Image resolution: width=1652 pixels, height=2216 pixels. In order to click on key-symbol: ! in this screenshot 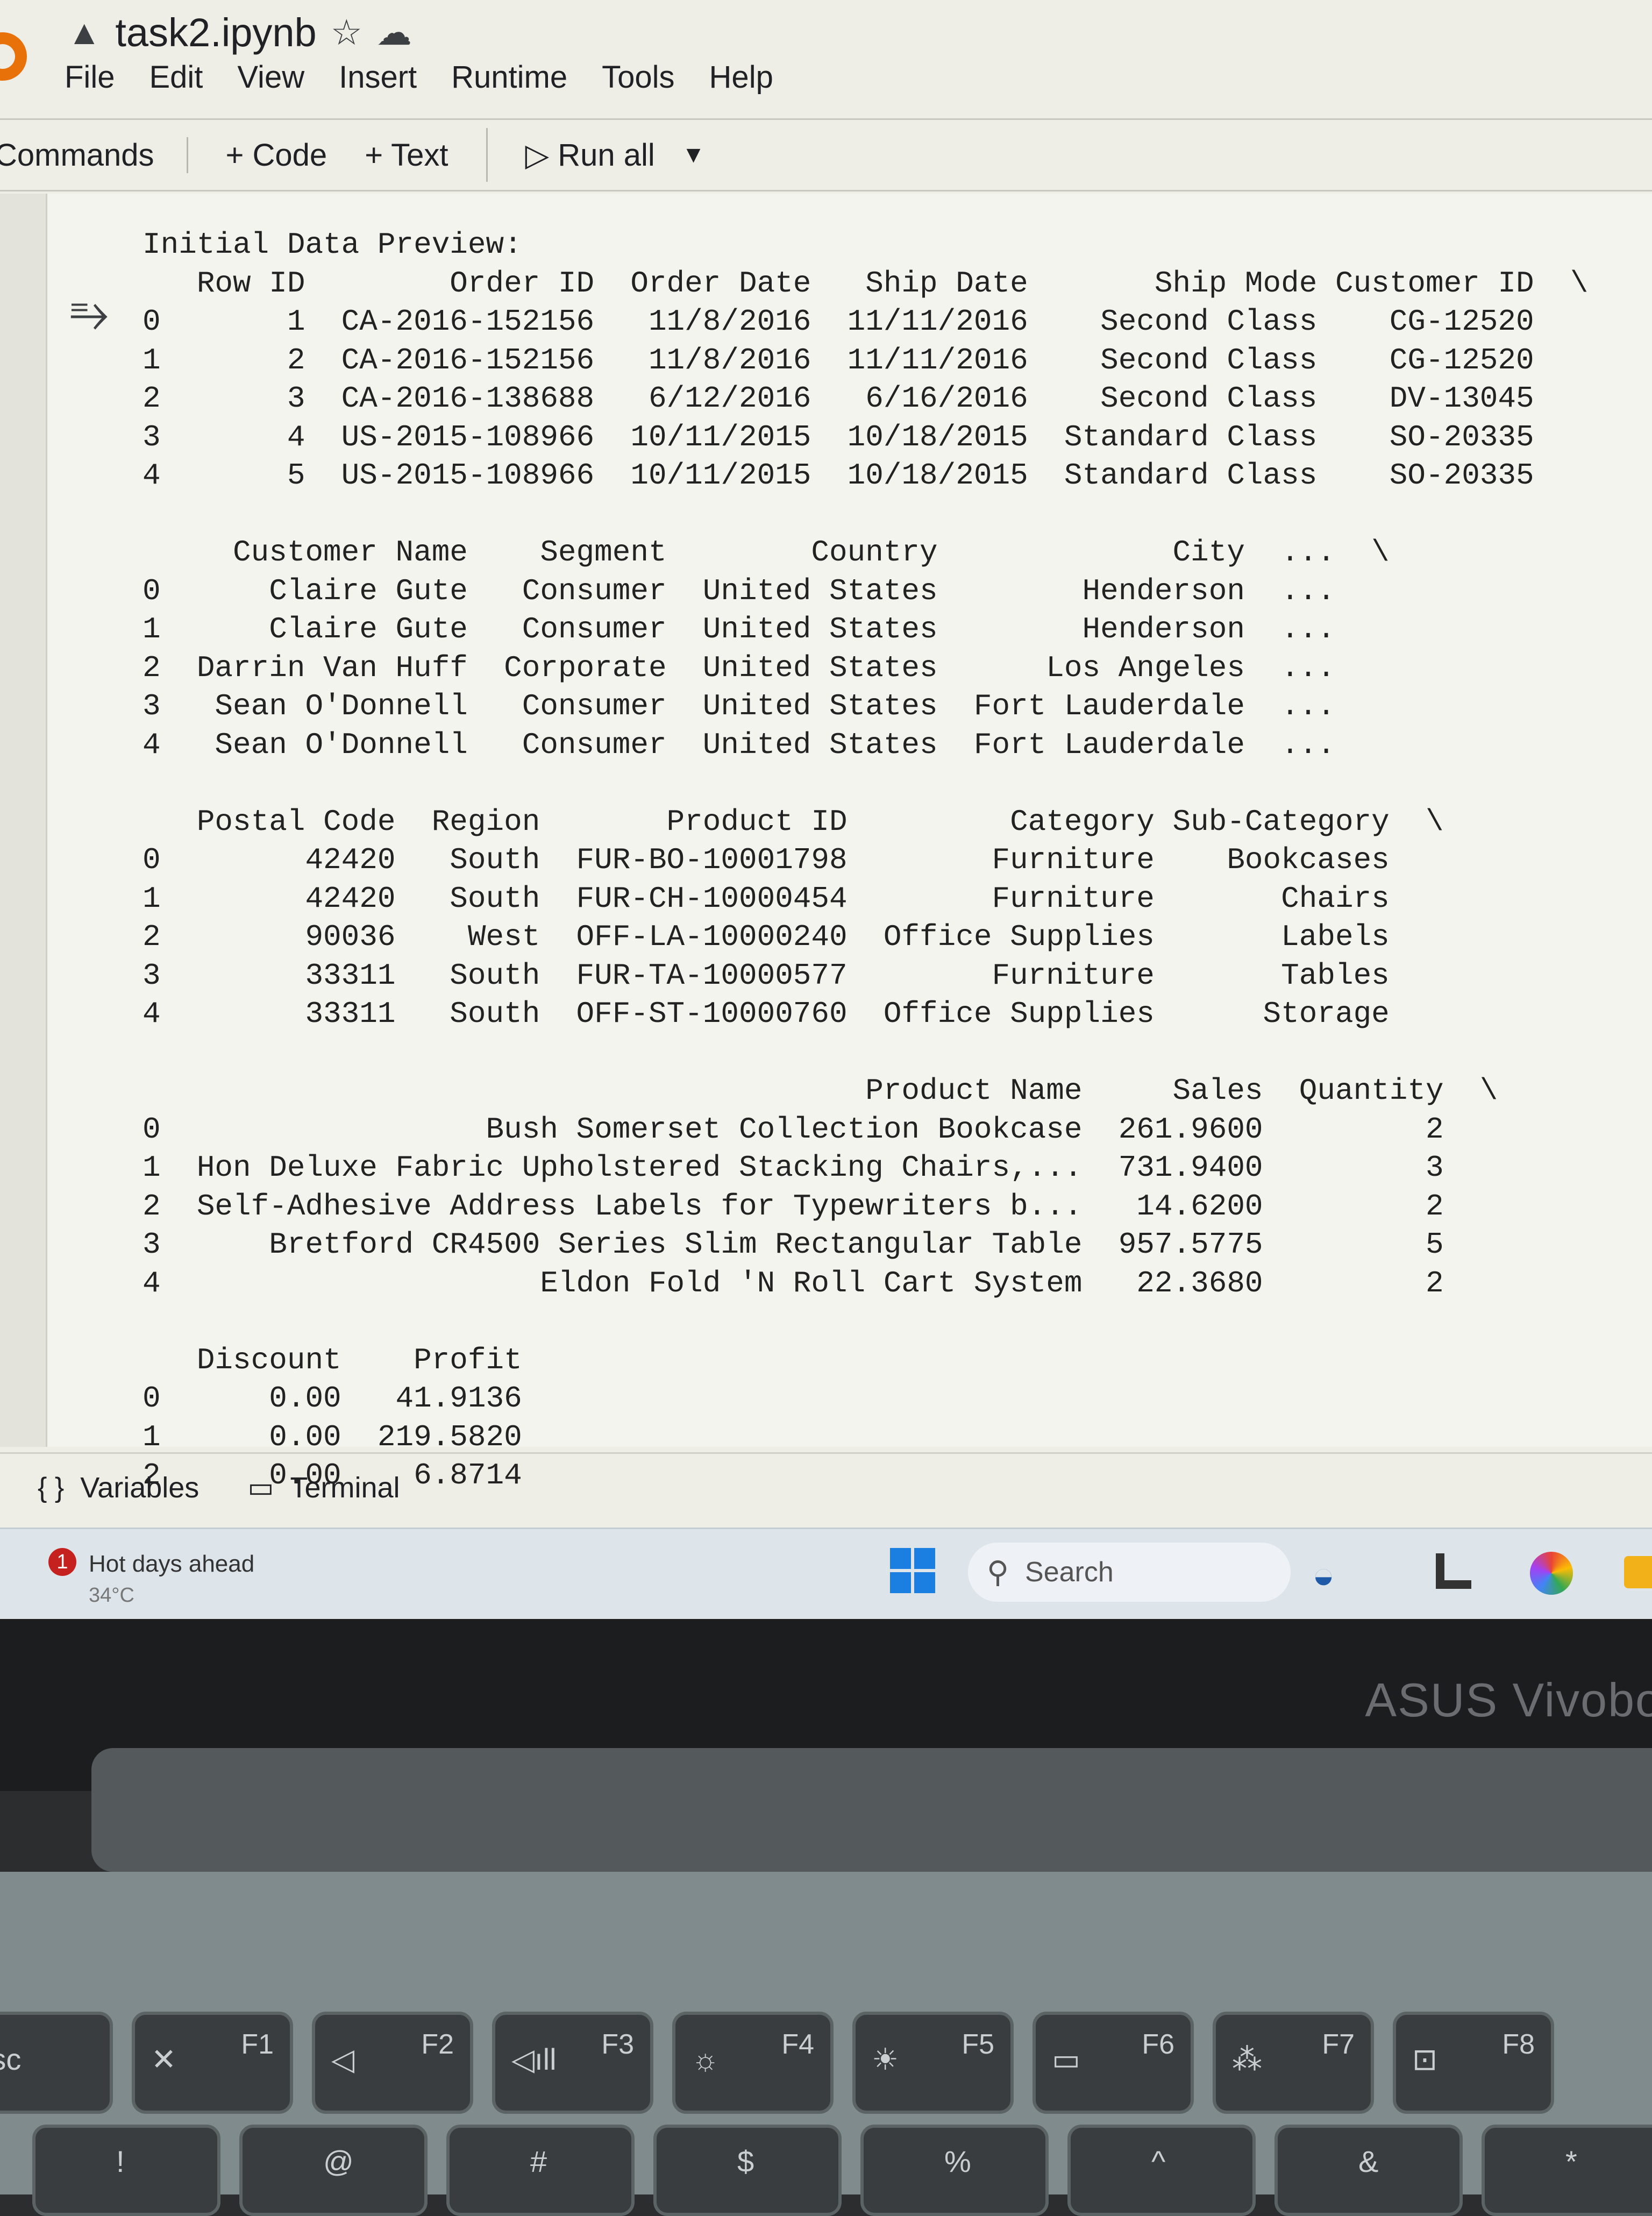, I will do `click(120, 2161)`.